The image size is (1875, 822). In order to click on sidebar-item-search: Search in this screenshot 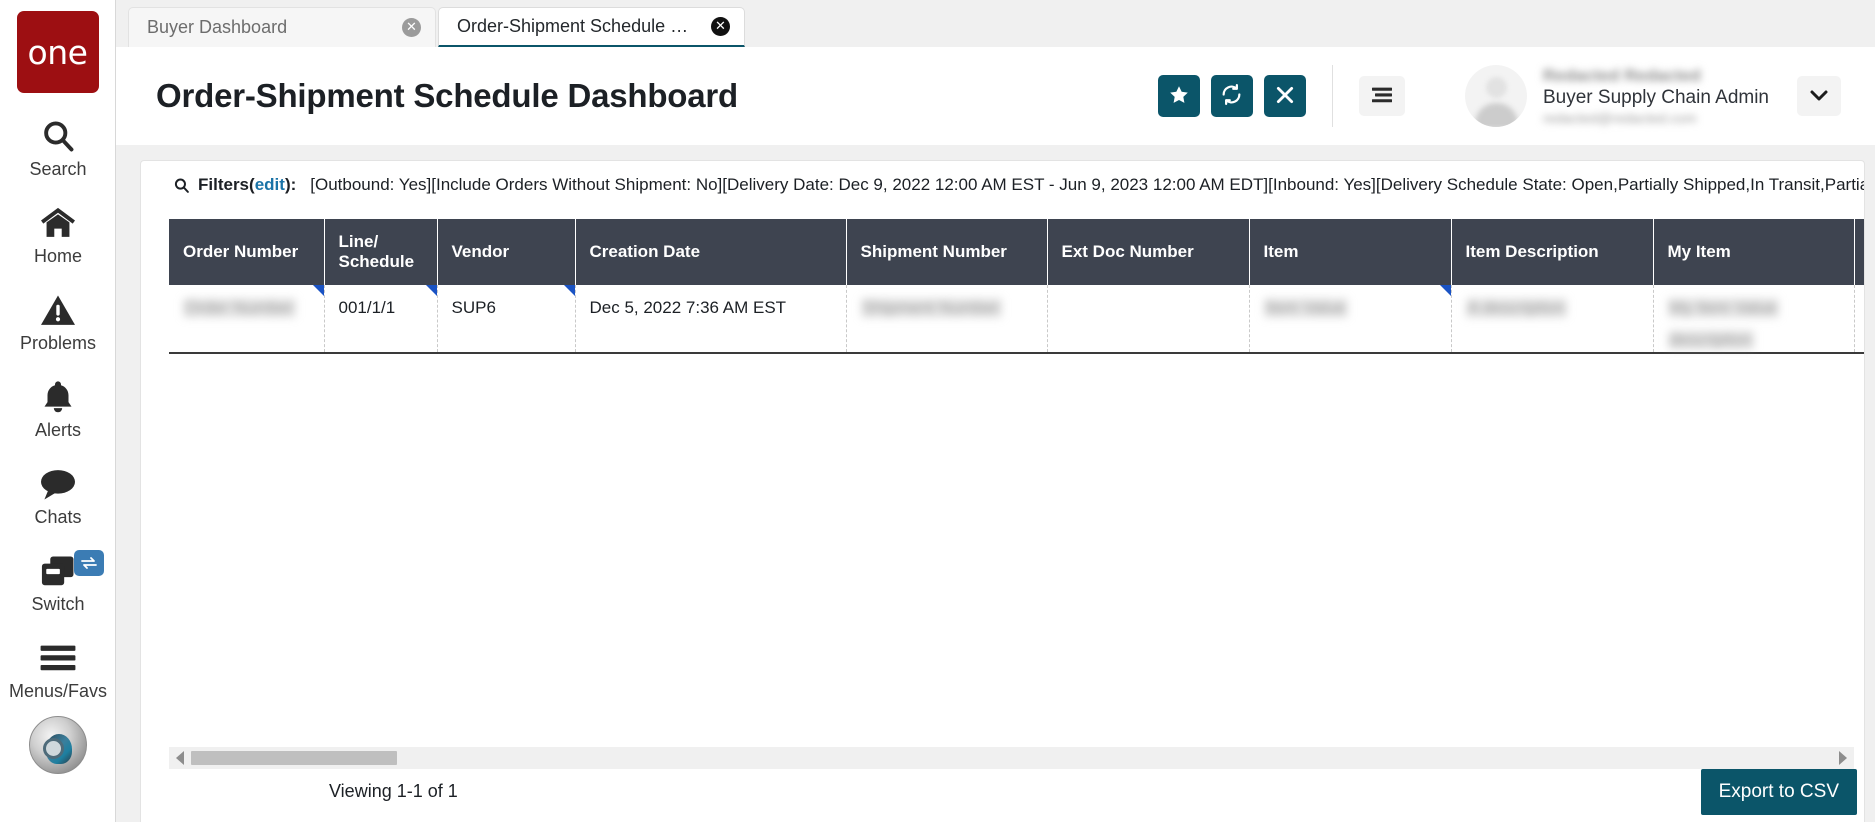, I will do `click(57, 147)`.